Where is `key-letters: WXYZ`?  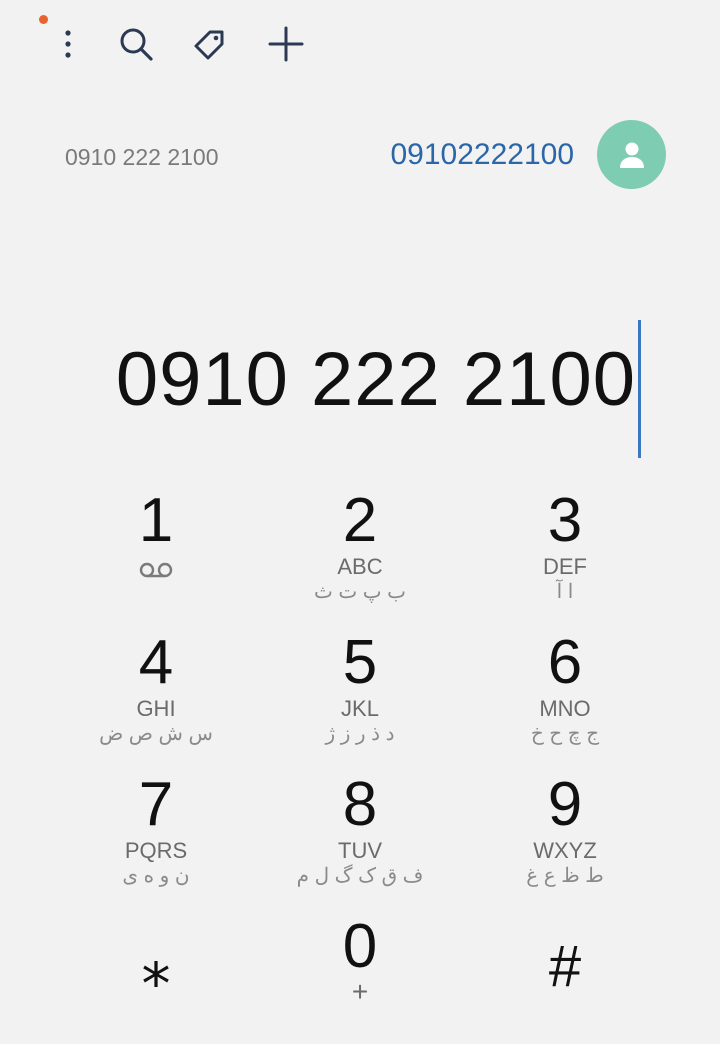 key-letters: WXYZ is located at coordinates (565, 850).